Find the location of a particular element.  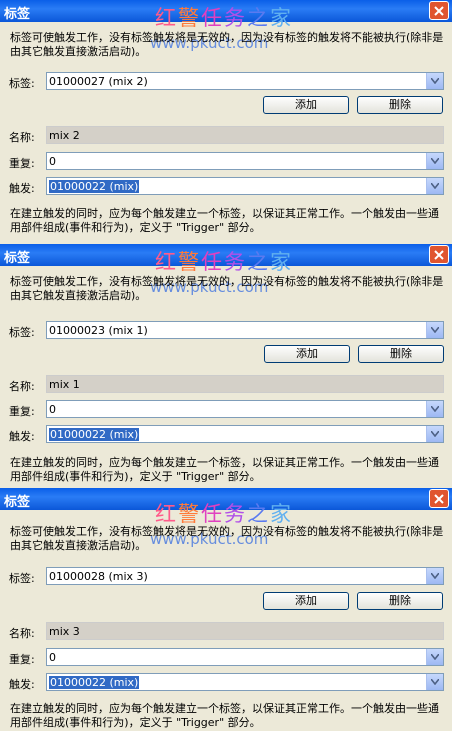

name-field: mix 2 is located at coordinates (245, 135).